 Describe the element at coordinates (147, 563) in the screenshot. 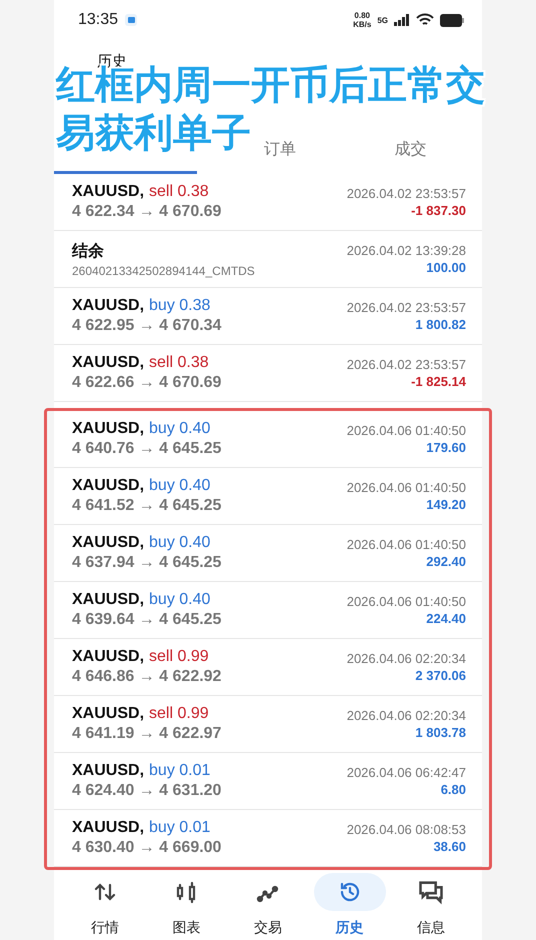

I see `price-text: 4 637.94 → 4 645.25` at that location.